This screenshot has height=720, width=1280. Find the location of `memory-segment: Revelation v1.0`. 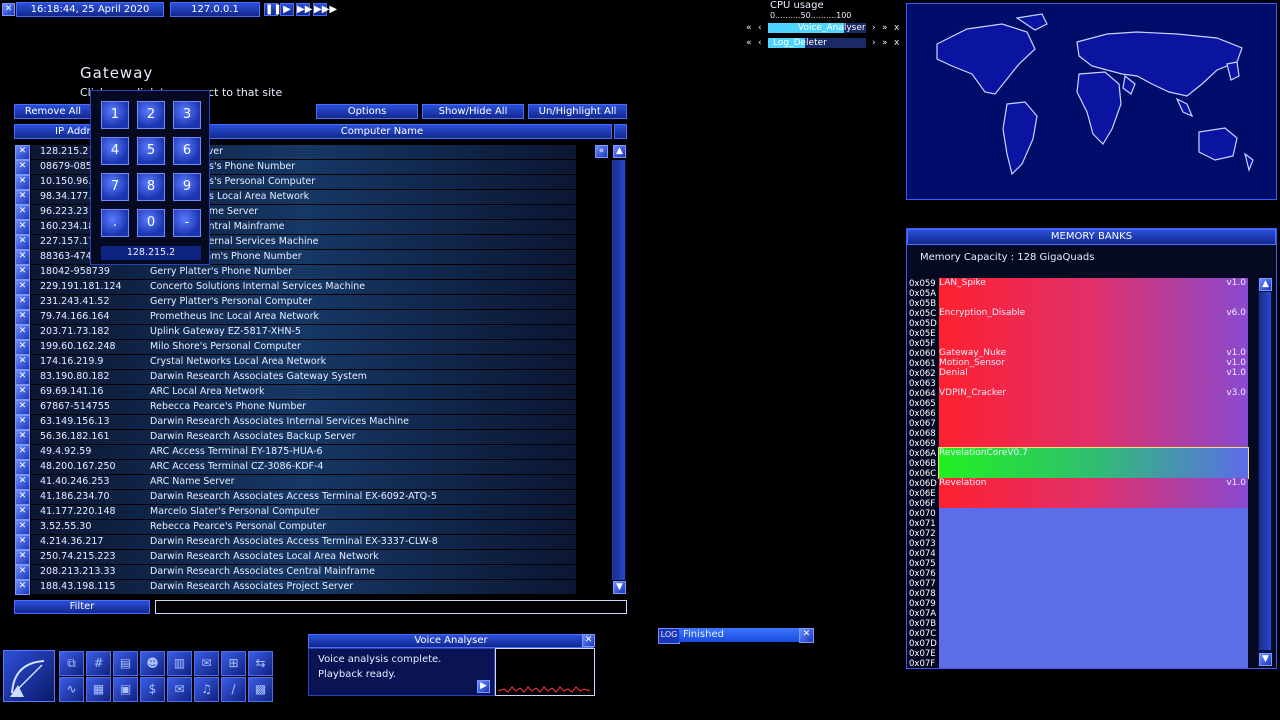

memory-segment: Revelation v1.0 is located at coordinates (1093, 493).